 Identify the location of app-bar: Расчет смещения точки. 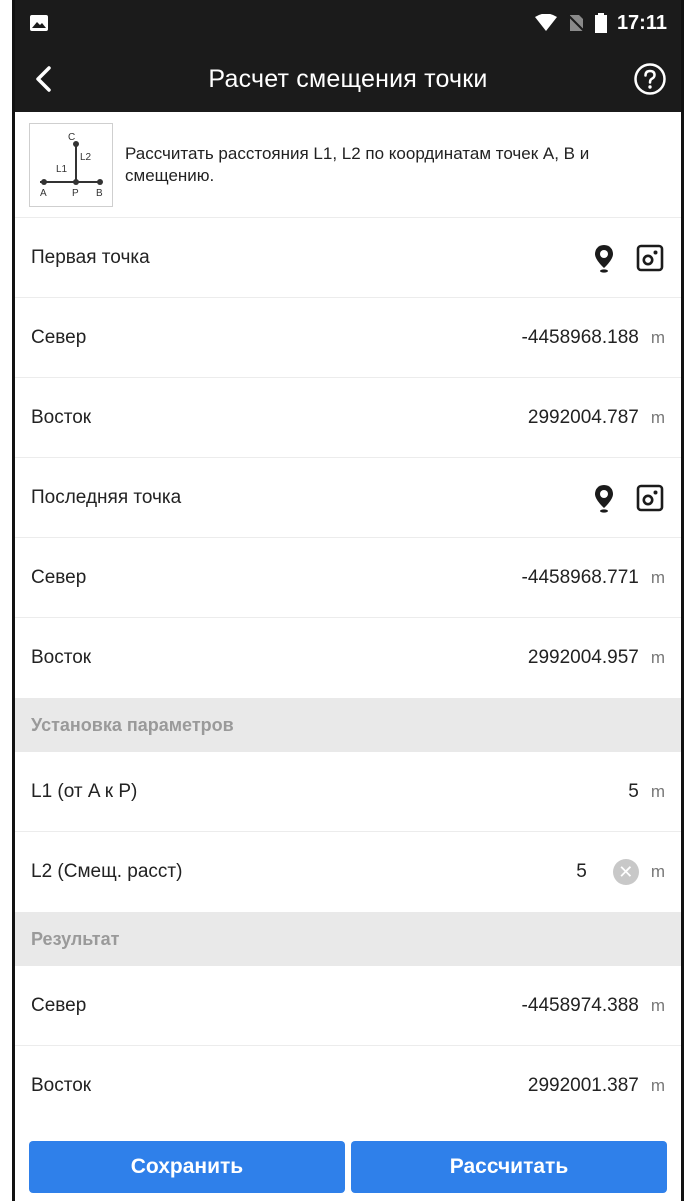
(348, 79).